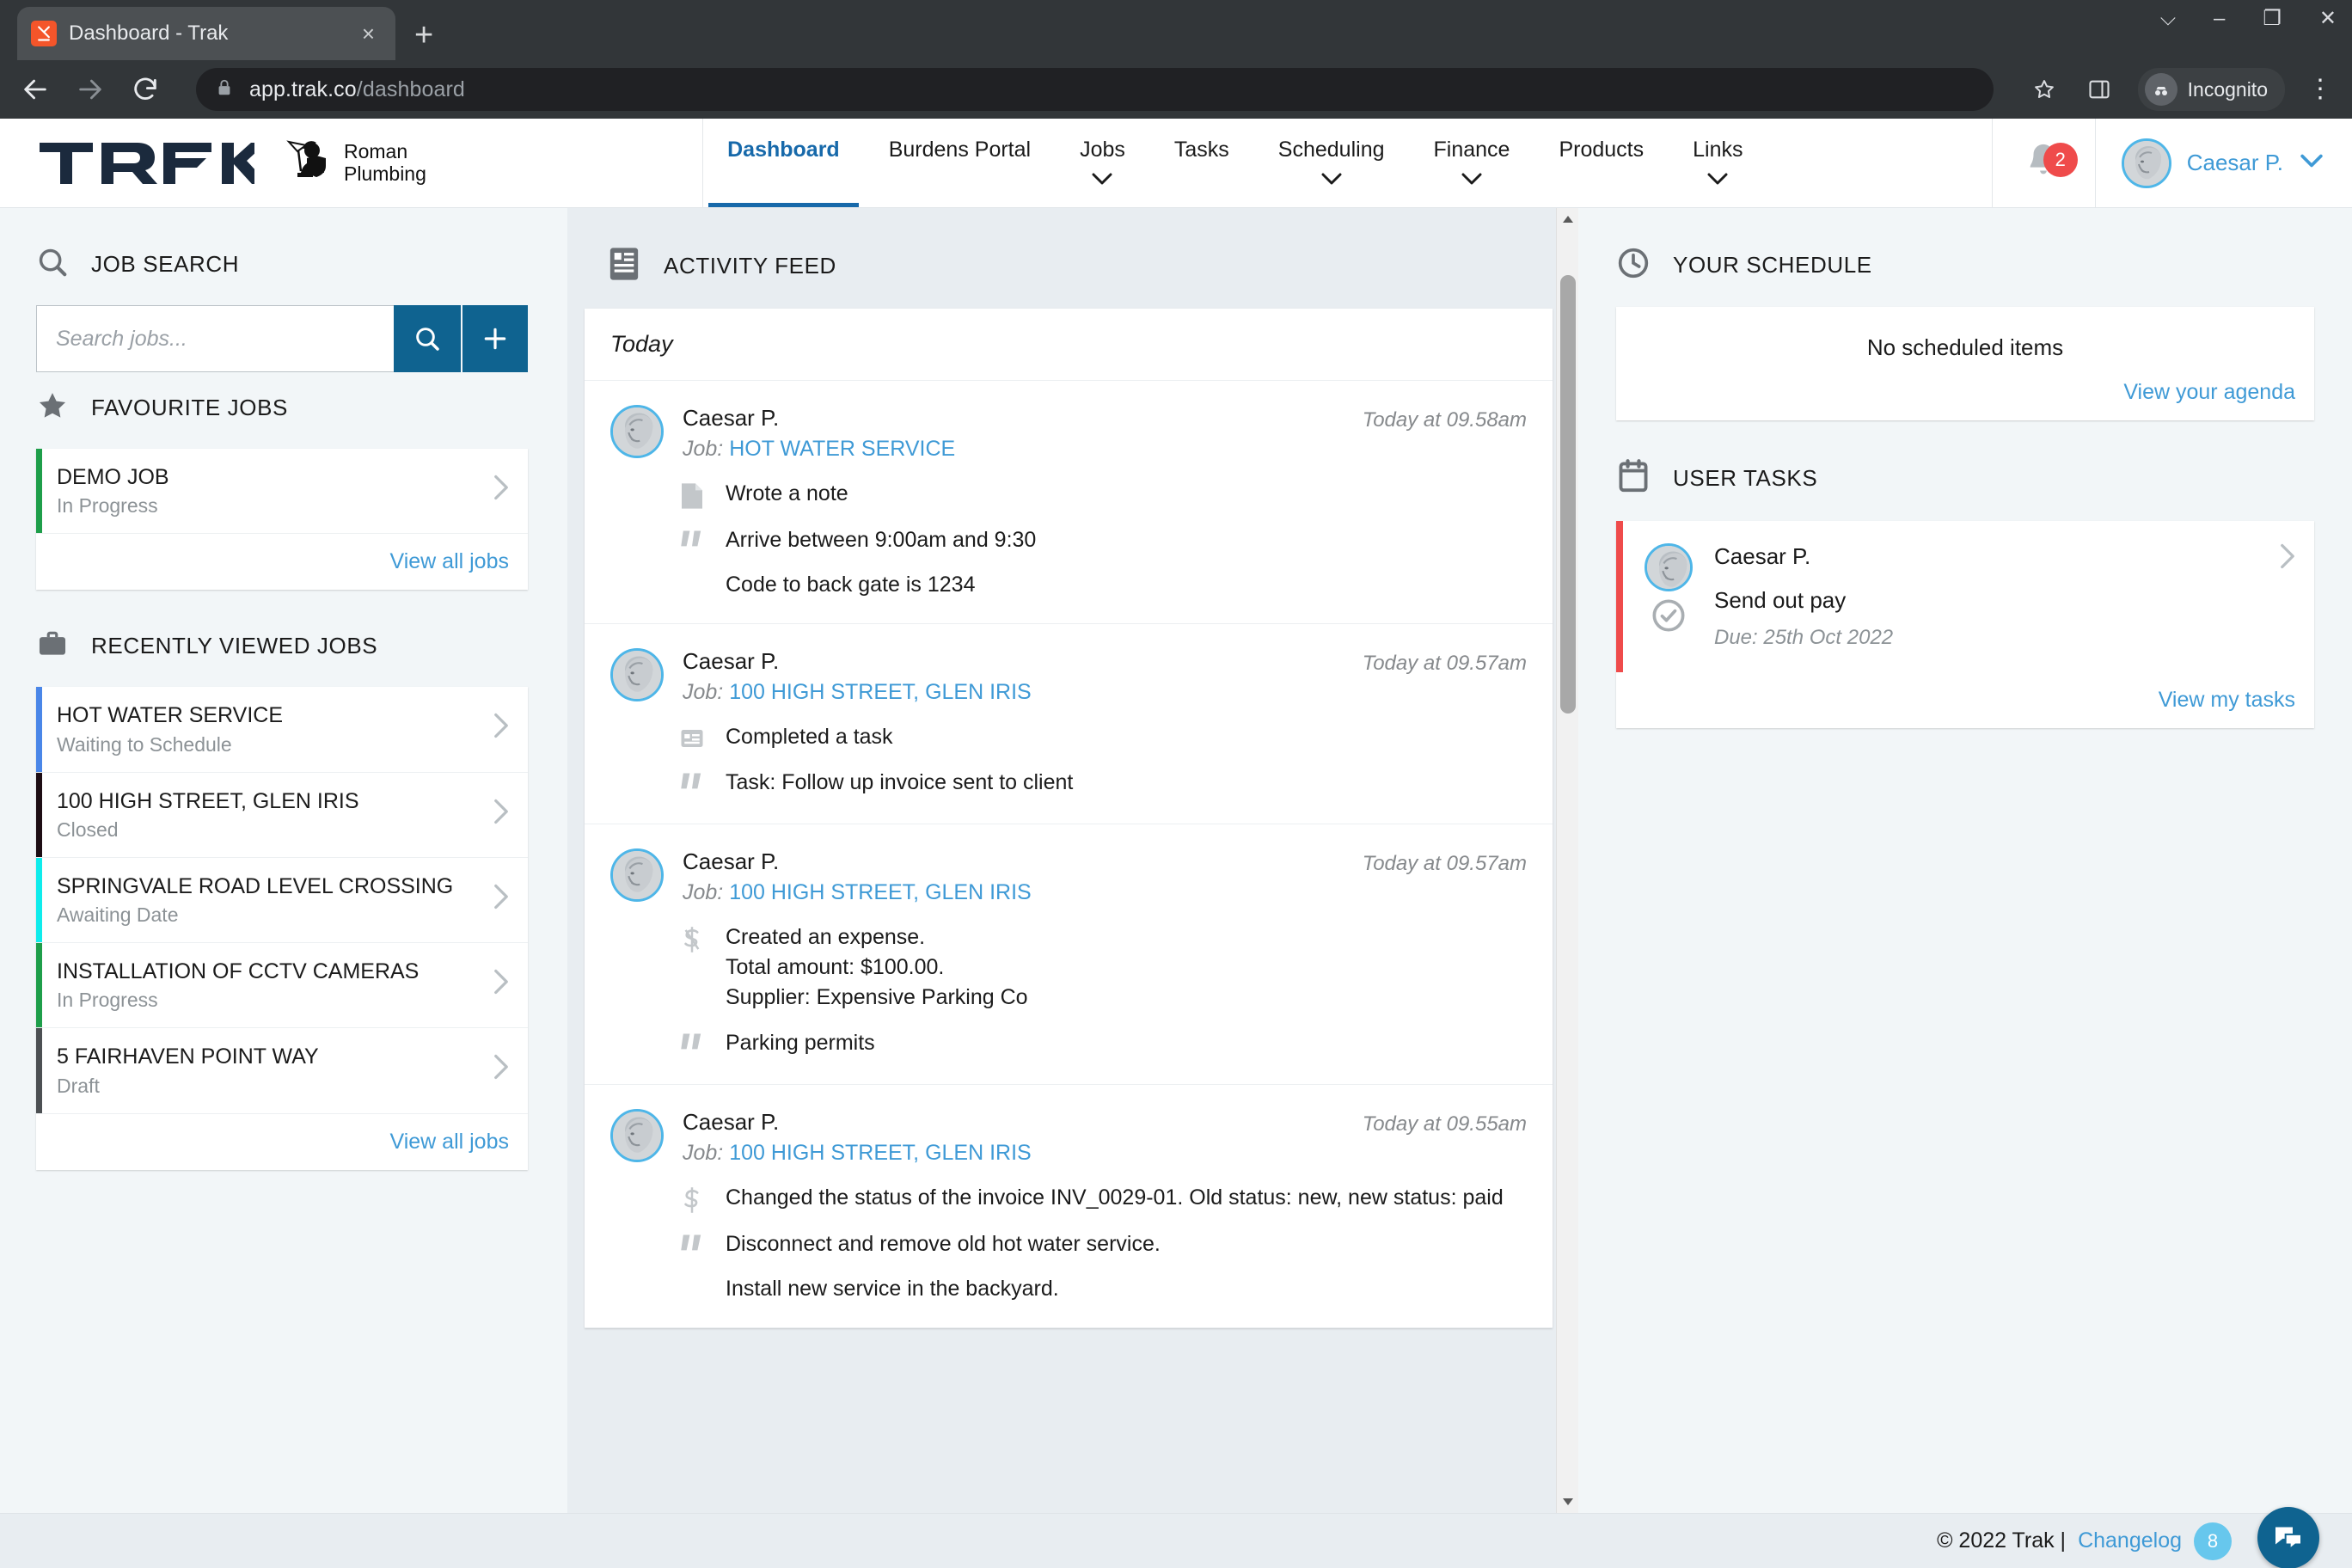  Describe the element at coordinates (1331, 149) in the screenshot. I see `nav-item-label: Scheduling` at that location.